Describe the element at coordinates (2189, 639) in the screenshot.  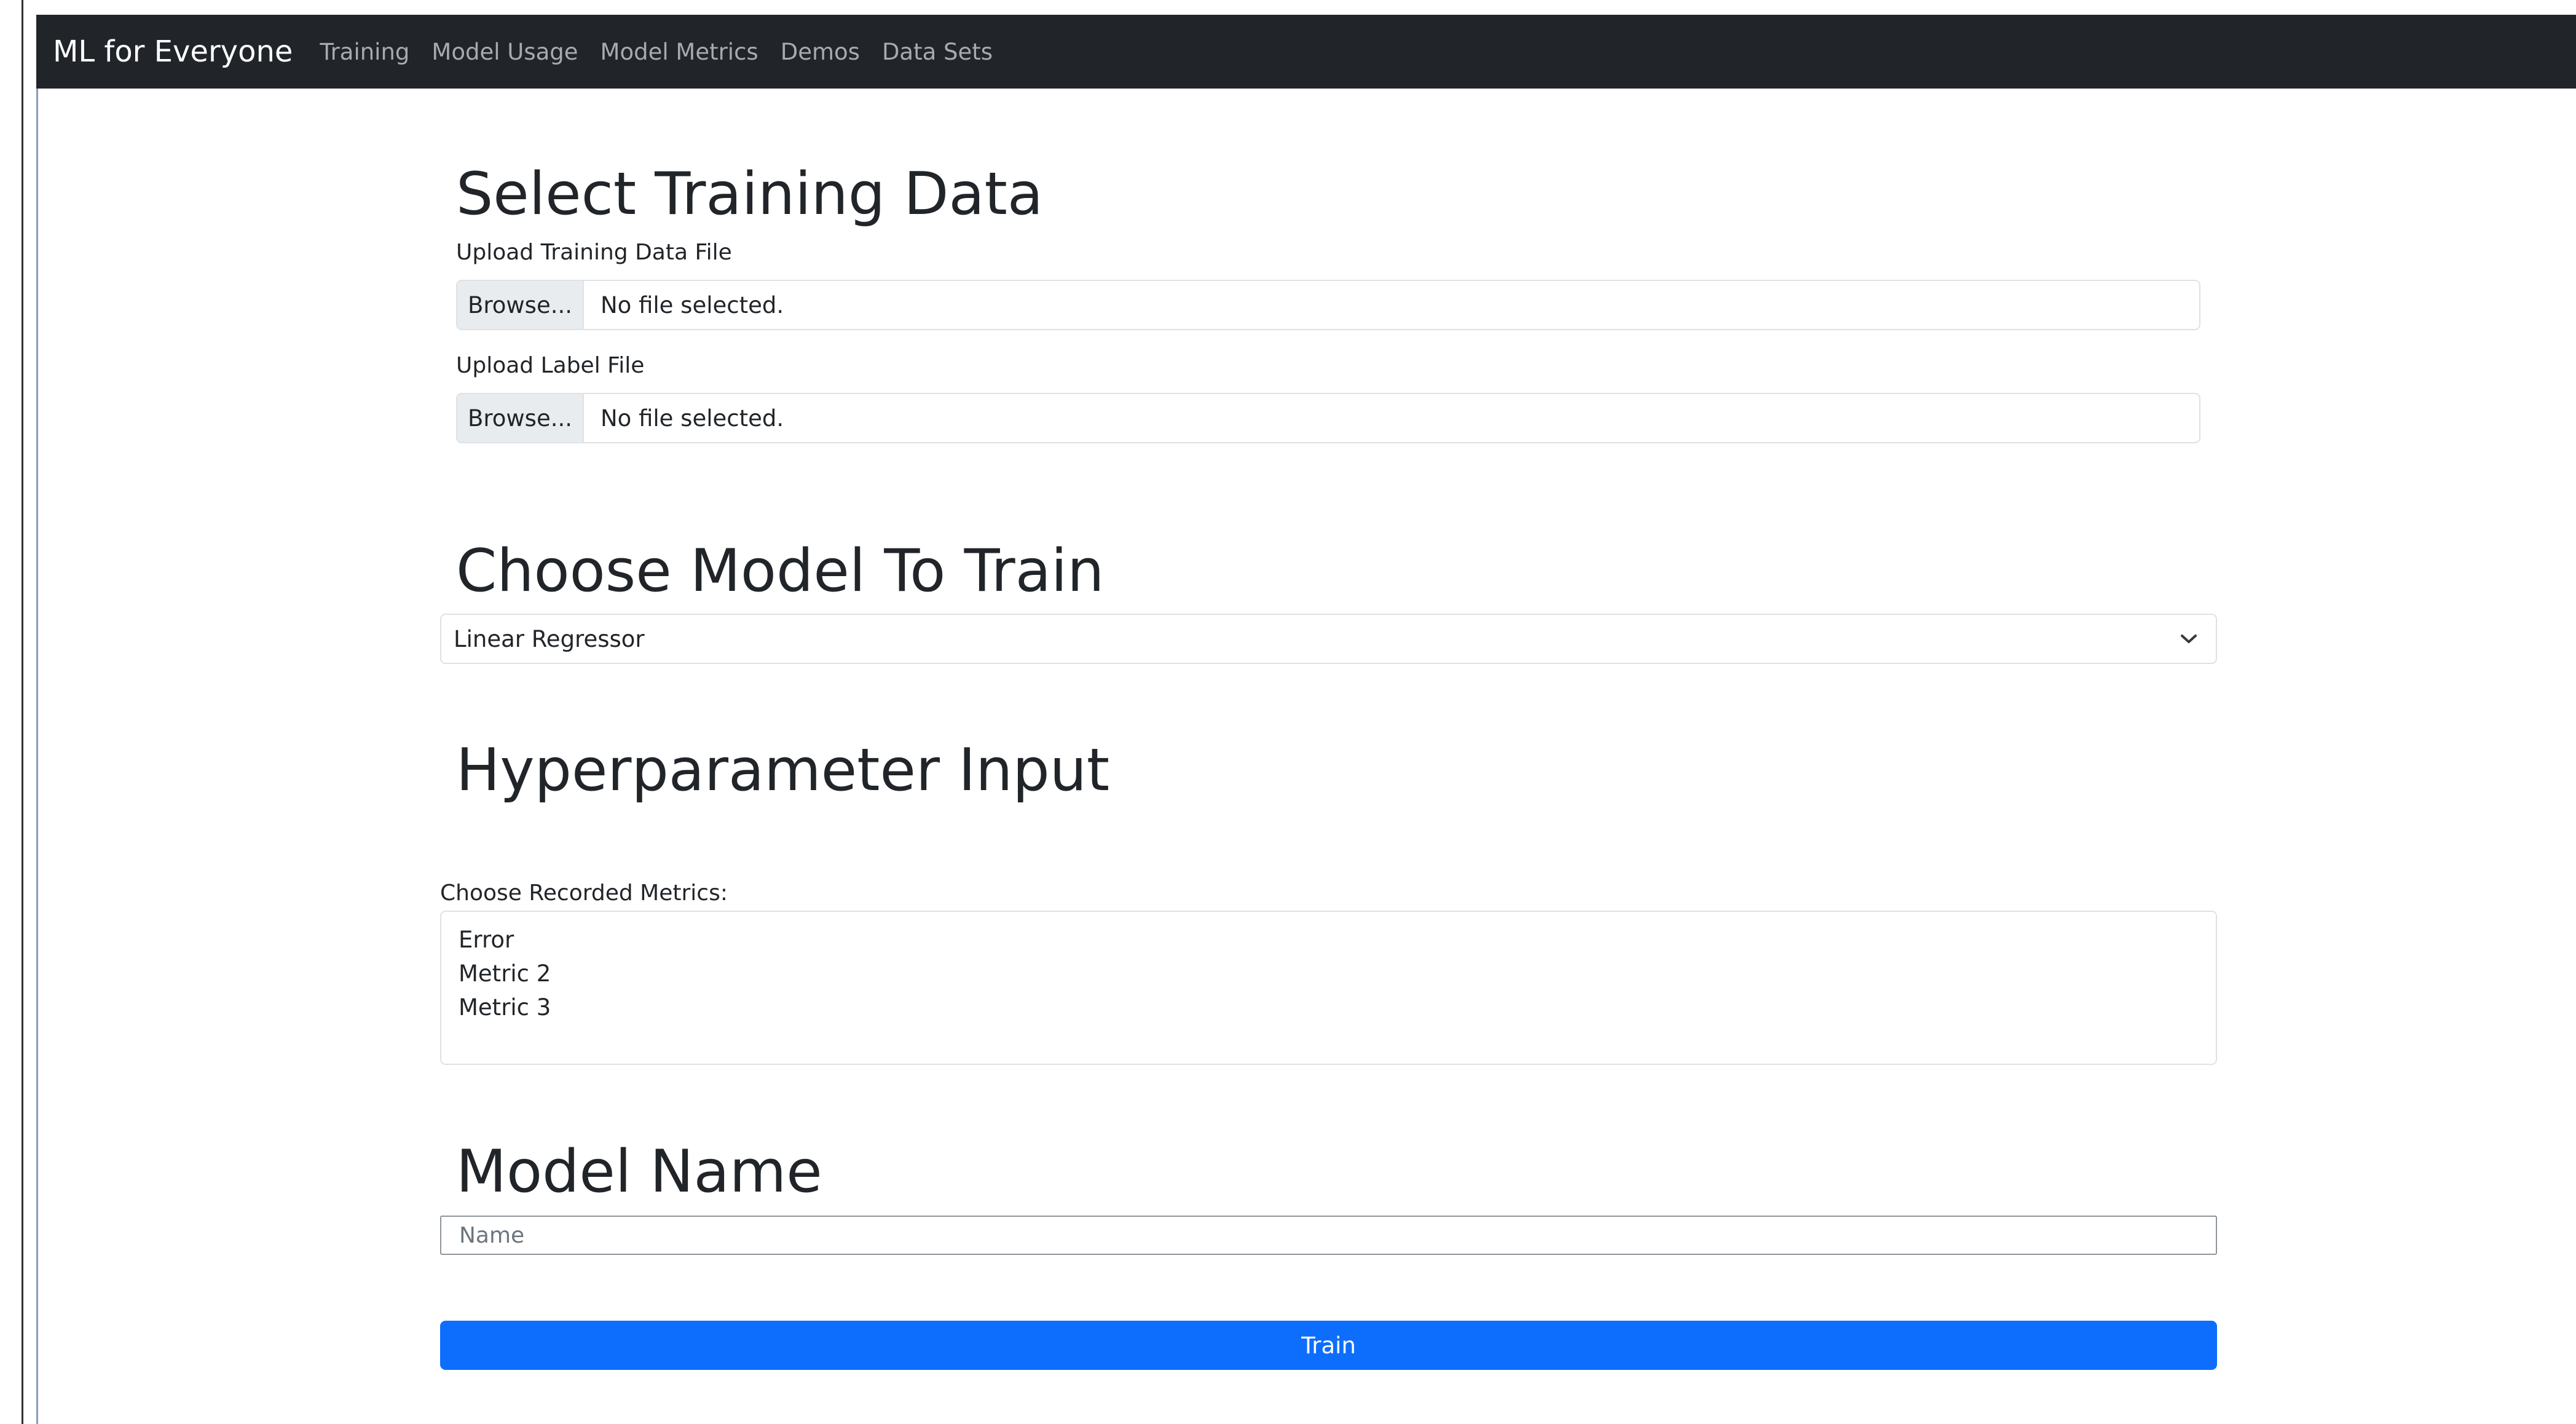
I see `chevron-down-icon` at that location.